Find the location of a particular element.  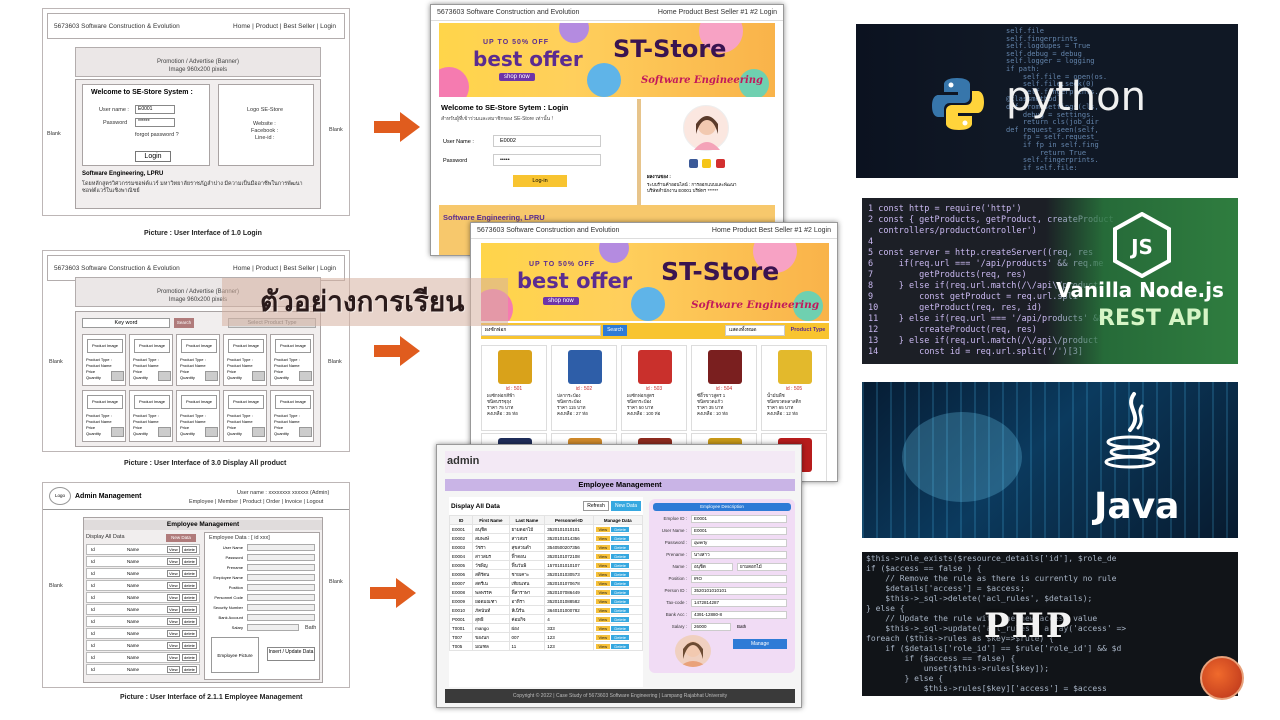

manage-button: Manage is located at coordinates (760, 644).